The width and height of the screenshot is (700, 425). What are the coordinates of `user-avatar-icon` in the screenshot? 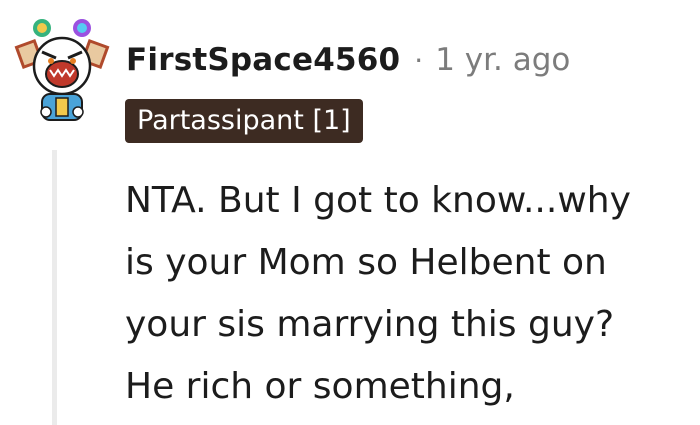 It's located at (62, 70).